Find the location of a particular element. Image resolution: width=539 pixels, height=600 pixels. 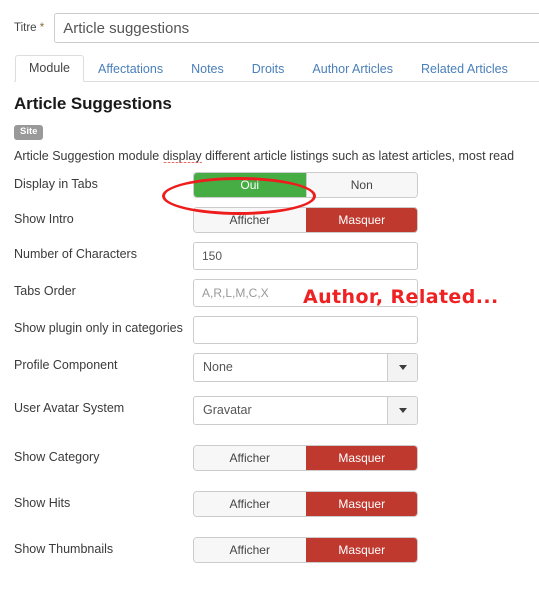

label-number-of-characters: Number of Characters is located at coordinates (75, 253).